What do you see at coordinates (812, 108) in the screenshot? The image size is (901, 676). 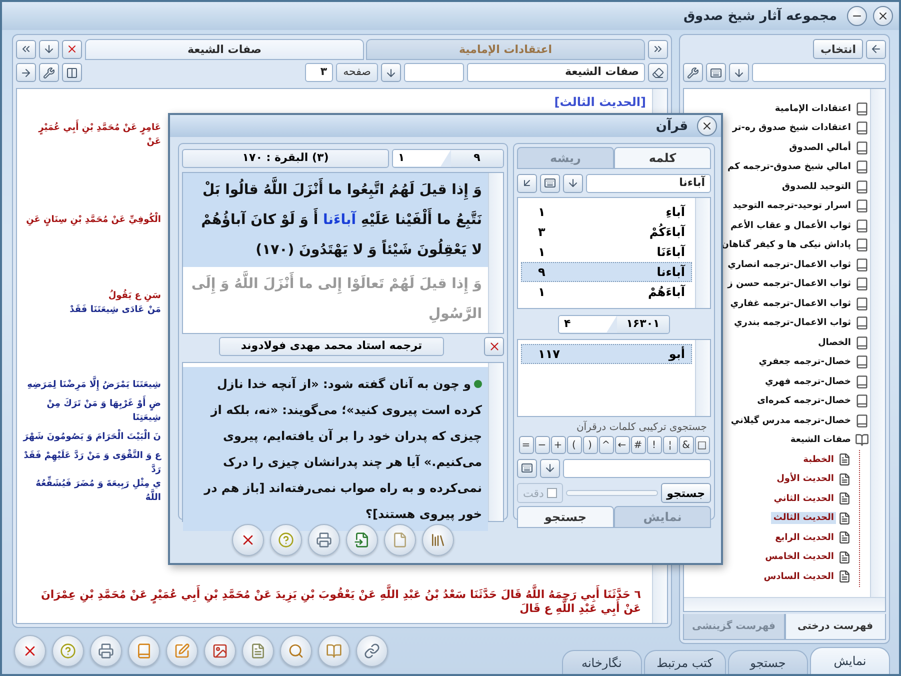 I see `tree-item: اعتقادات الإمامية` at bounding box center [812, 108].